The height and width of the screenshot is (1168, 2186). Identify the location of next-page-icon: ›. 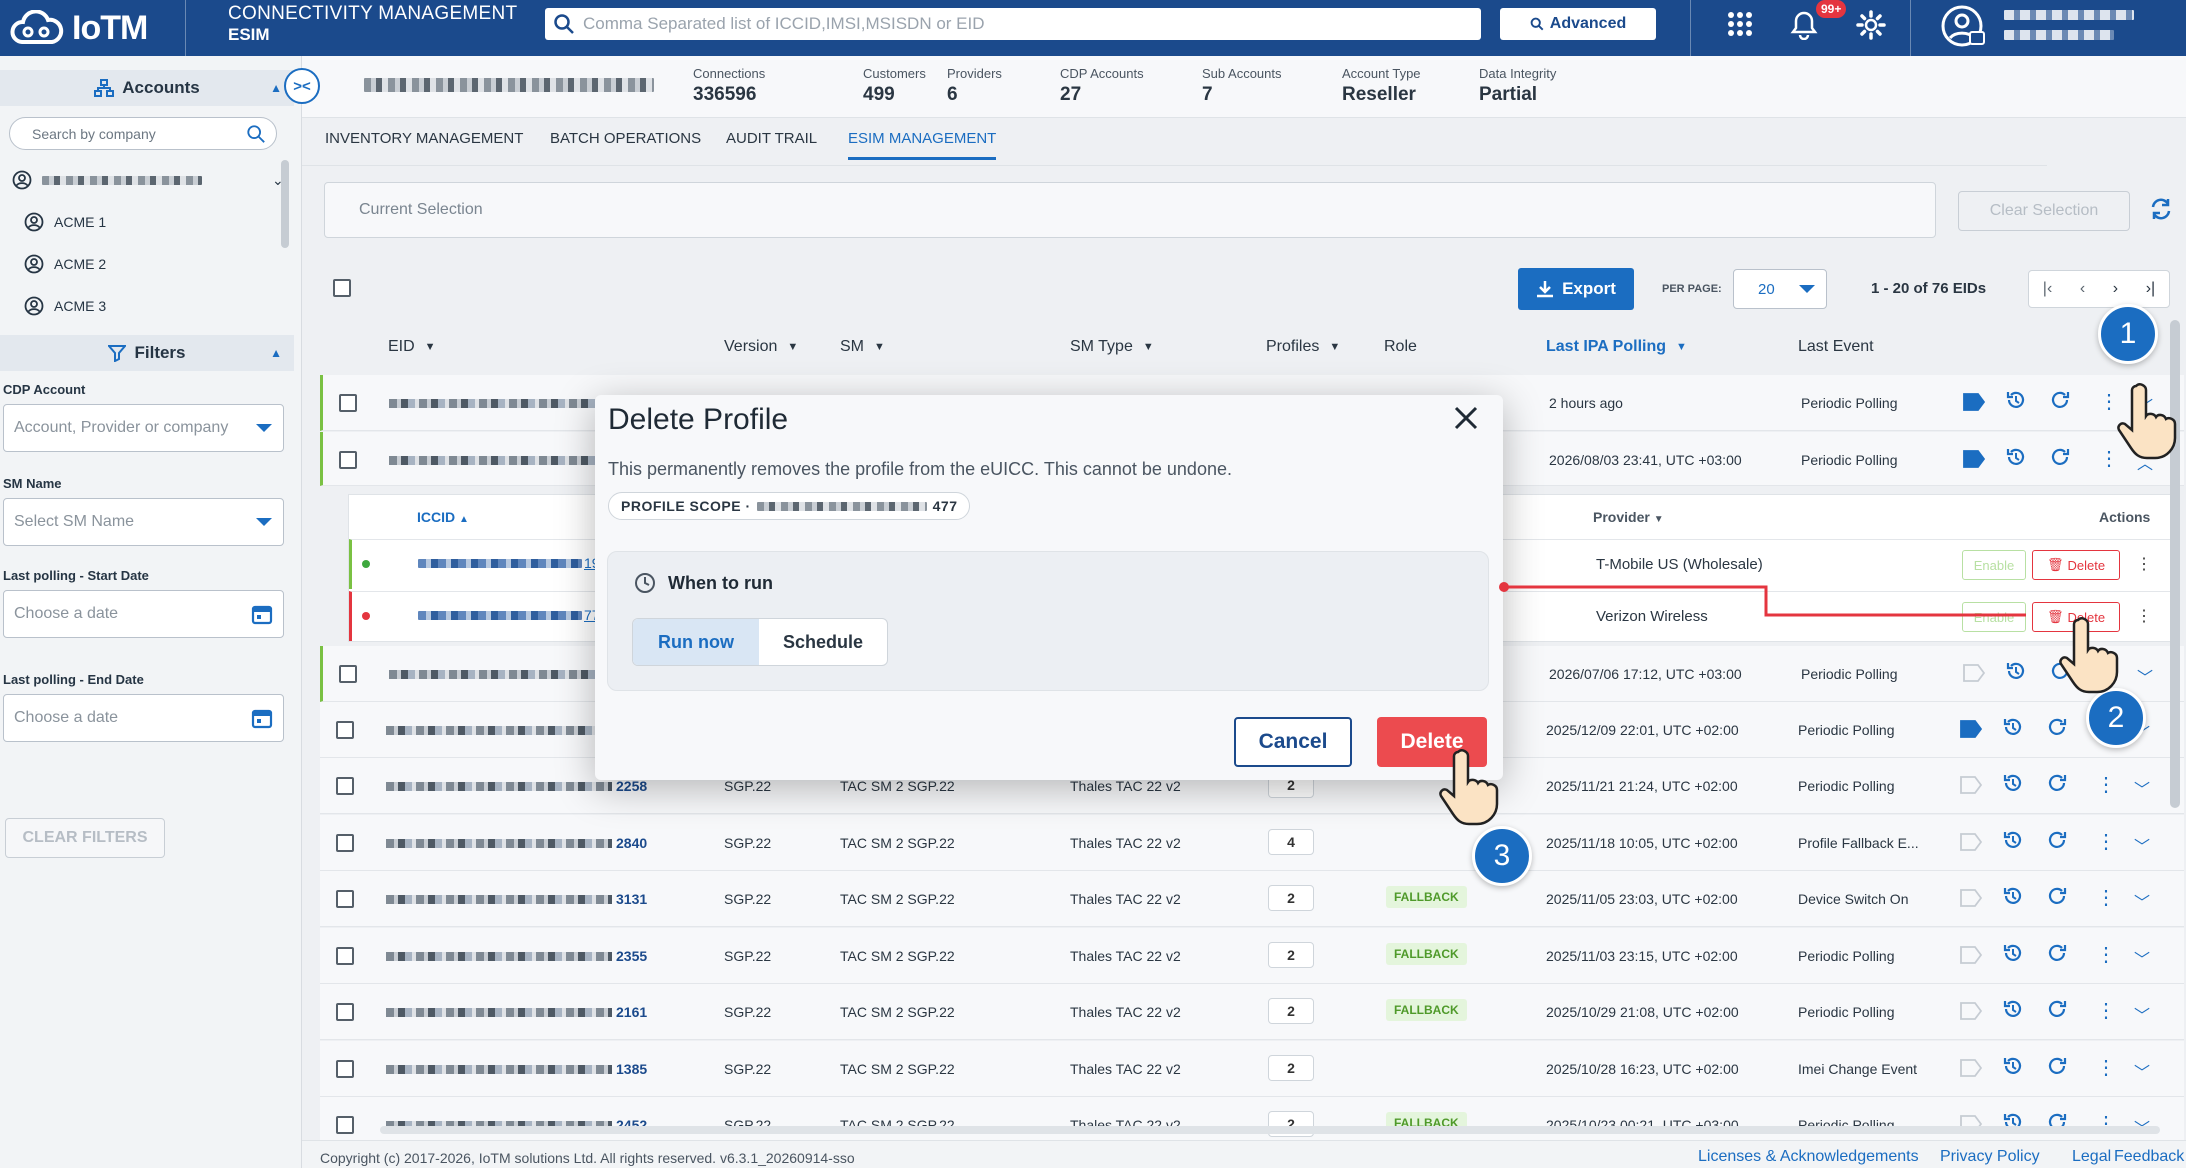
(2115, 289).